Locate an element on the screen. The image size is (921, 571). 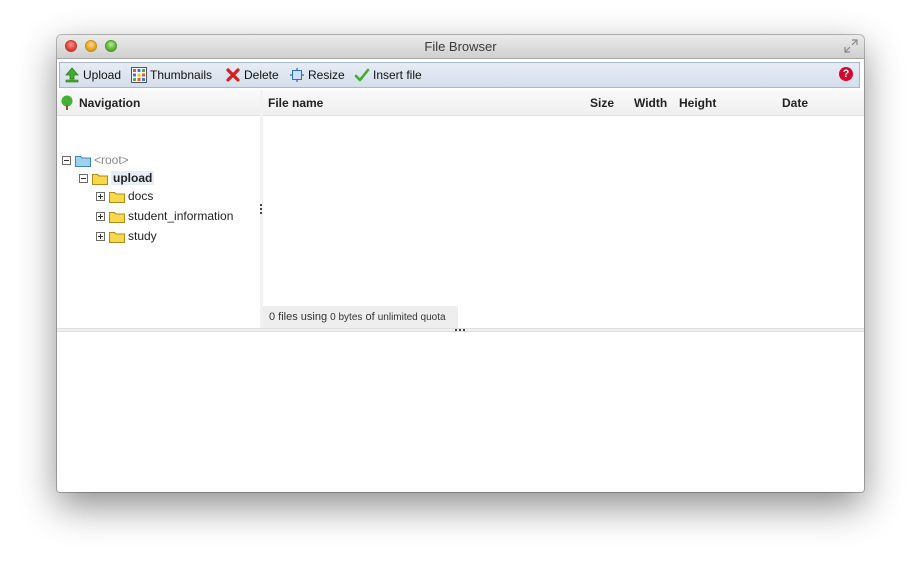
tree-node-student-information: student_information is located at coordinates (164, 216).